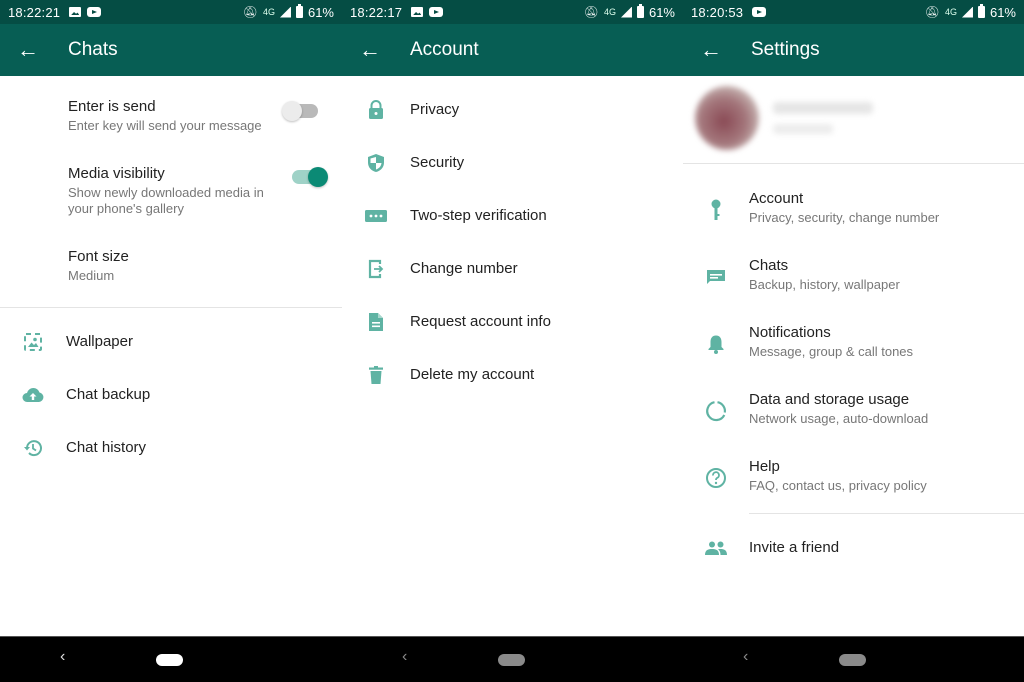 This screenshot has height=682, width=1024. I want to click on media-visibility-toggle, so click(310, 177).